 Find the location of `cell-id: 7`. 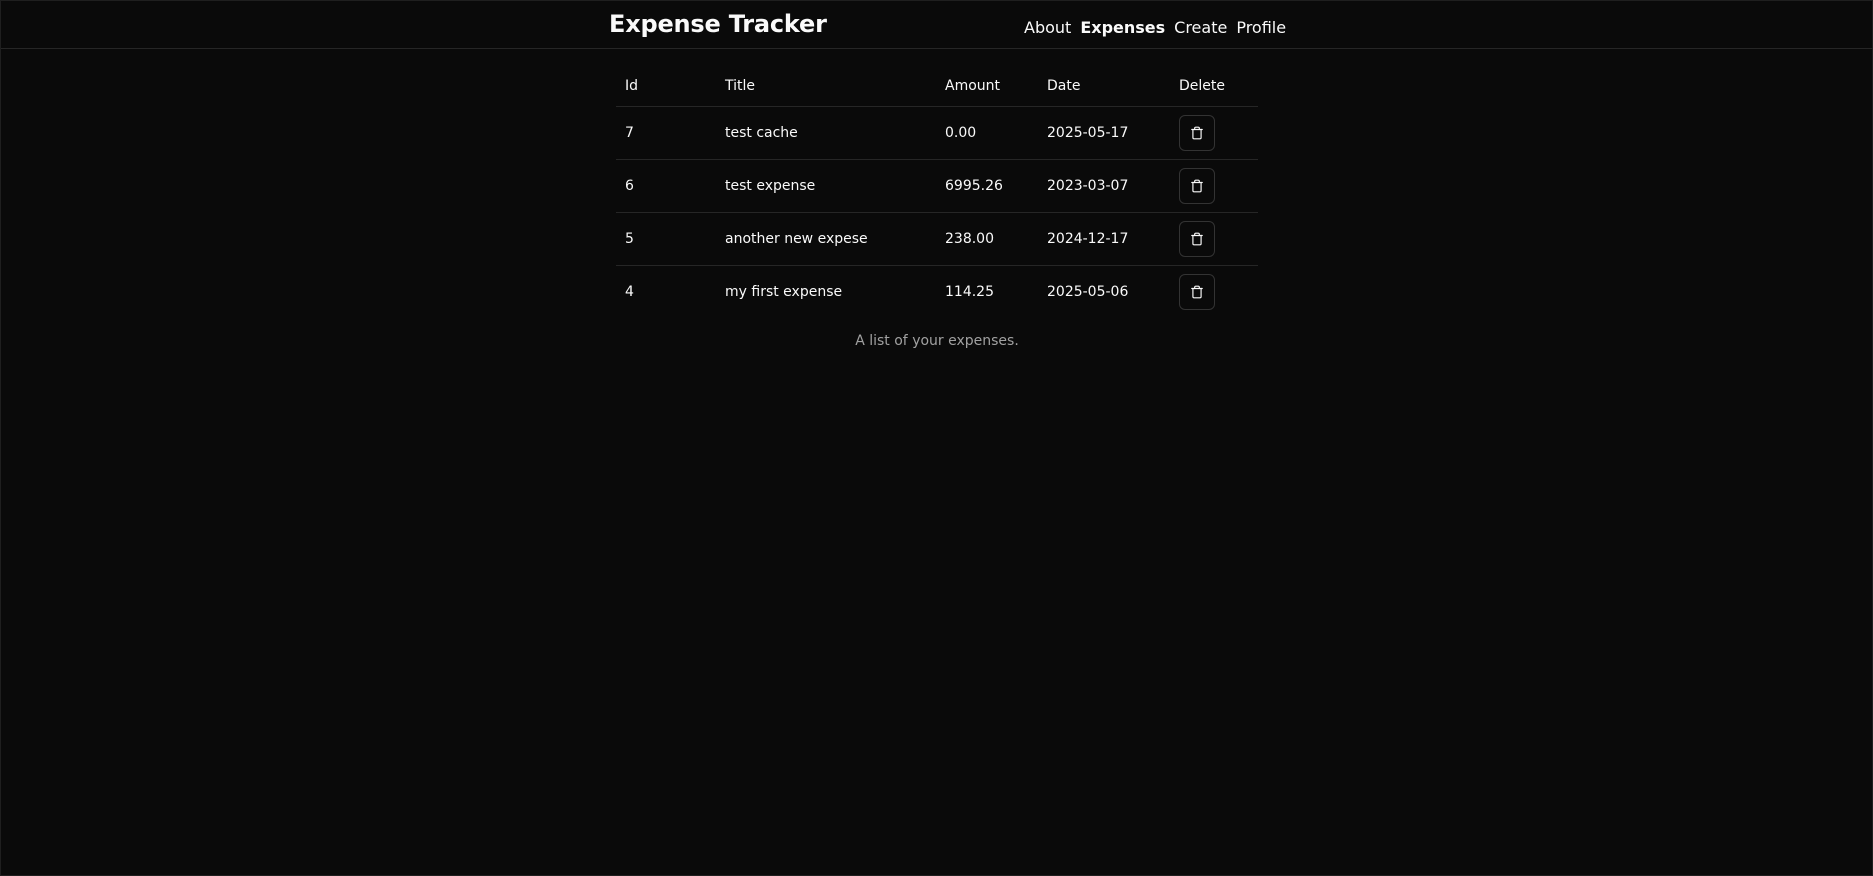

cell-id: 7 is located at coordinates (666, 133).